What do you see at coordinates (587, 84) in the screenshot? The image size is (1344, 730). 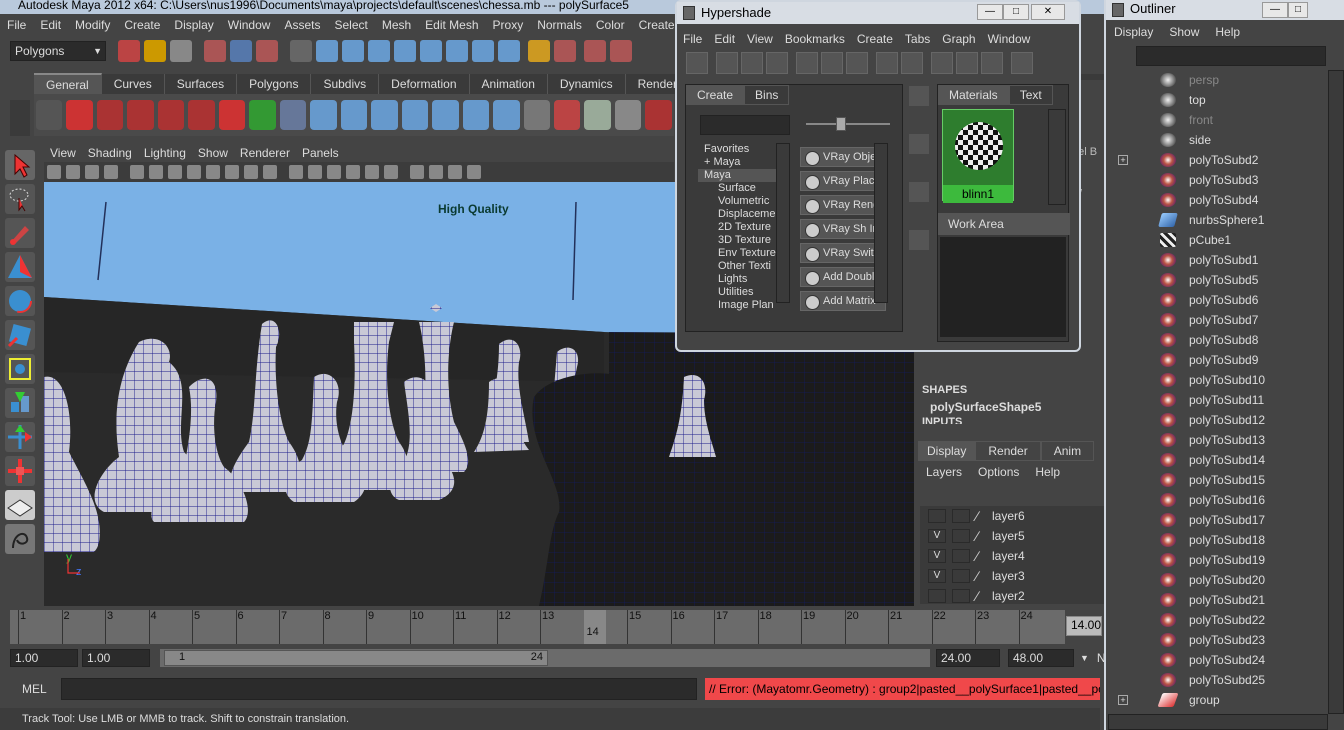 I see `shelf-tab-dynamics: Dynamics` at bounding box center [587, 84].